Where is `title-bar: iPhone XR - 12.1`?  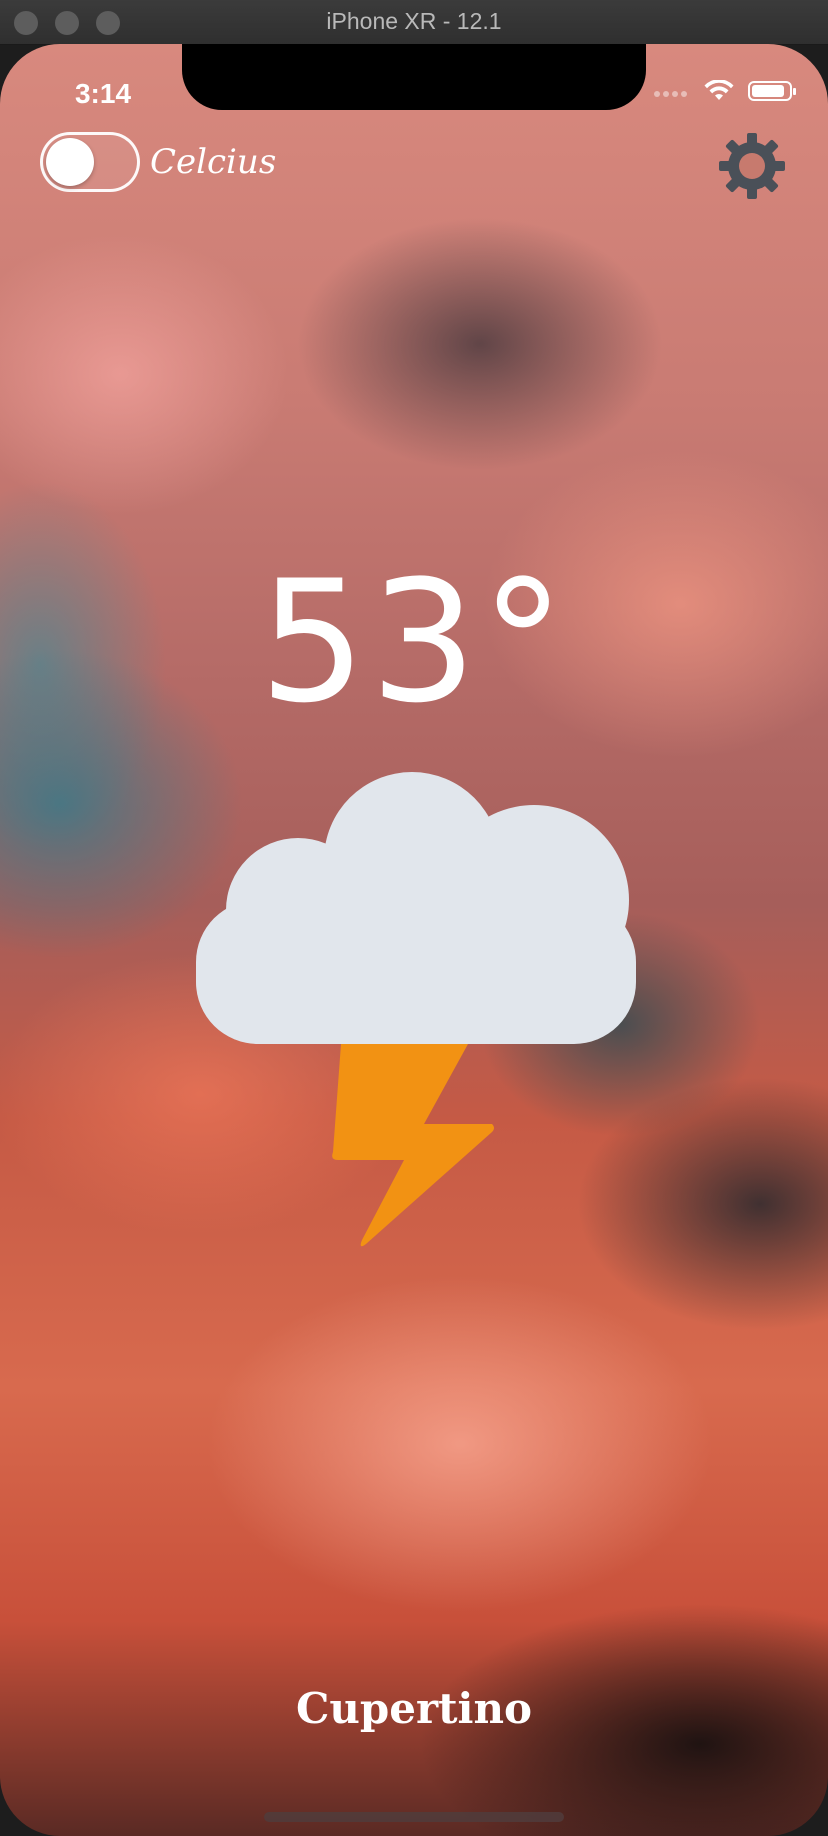
title-bar: iPhone XR - 12.1 is located at coordinates (414, 22).